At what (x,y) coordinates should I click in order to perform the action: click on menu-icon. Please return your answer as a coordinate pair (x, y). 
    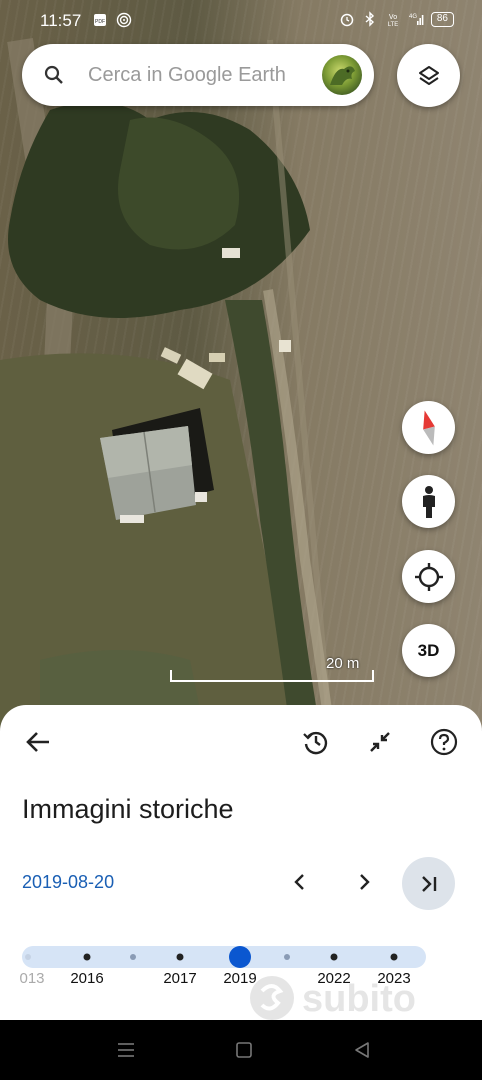
    Looking at the image, I should click on (126, 1050).